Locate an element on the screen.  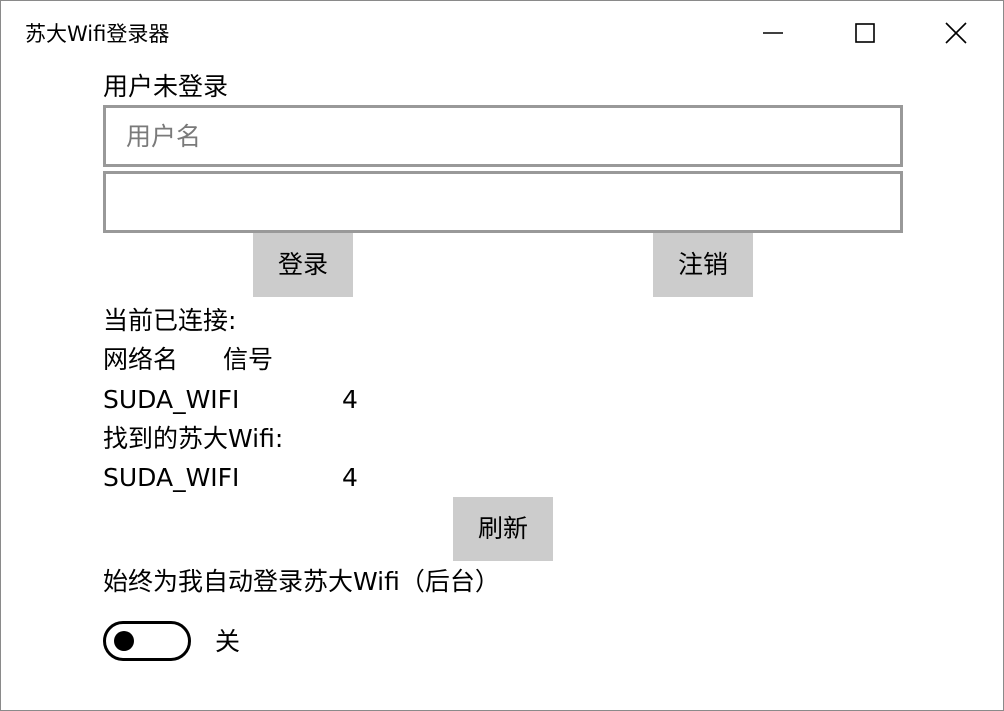
connected-network-name: SUDA_WIFI is located at coordinates (171, 399).